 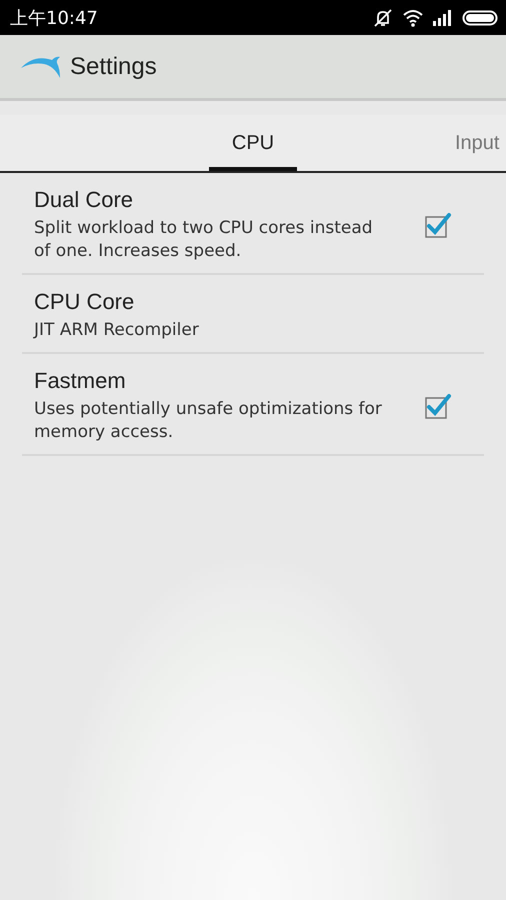 I want to click on setting-row: CPU Core JIT ARM Recompiler, so click(x=253, y=314).